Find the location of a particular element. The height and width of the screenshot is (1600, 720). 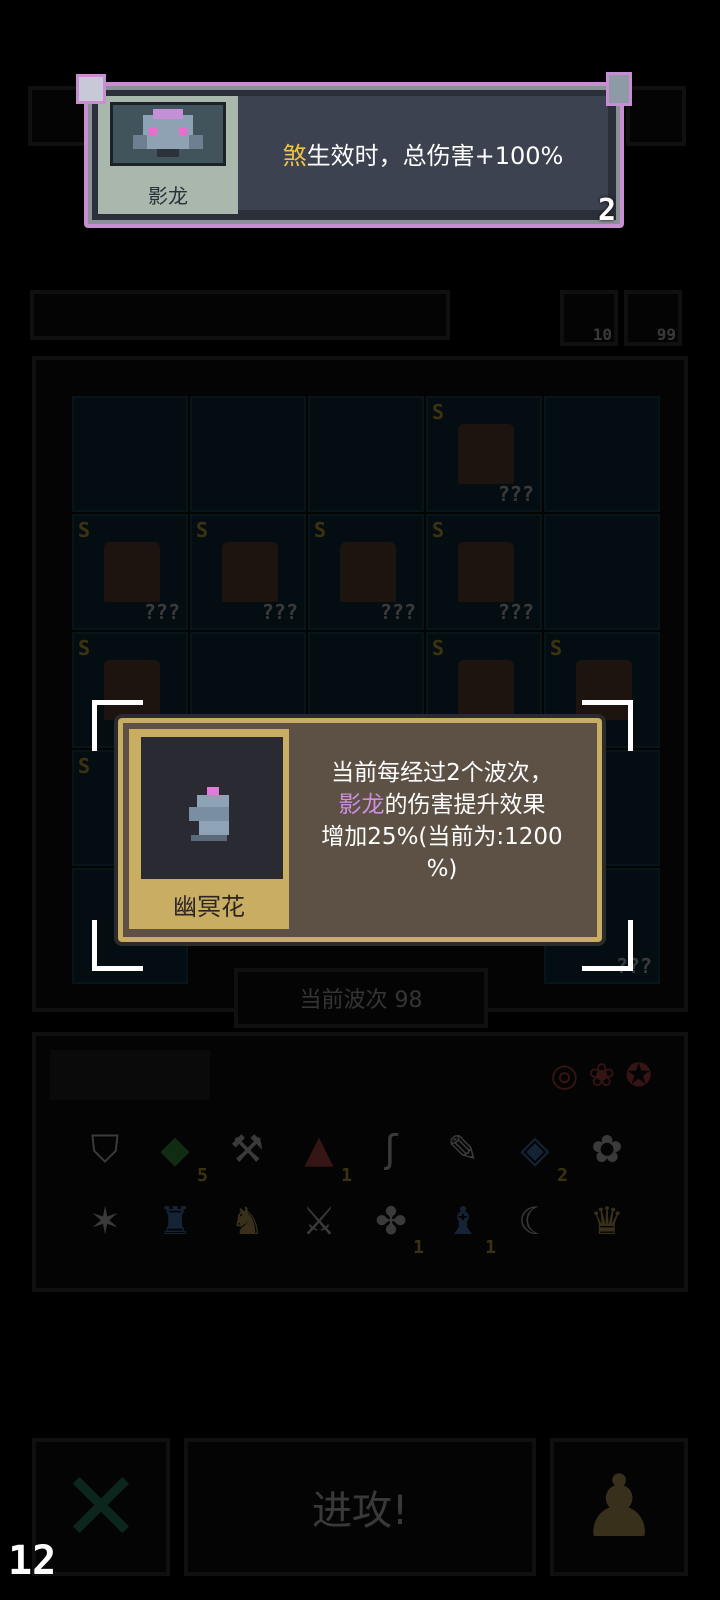

attack-button: 进攻! is located at coordinates (360, 1507).